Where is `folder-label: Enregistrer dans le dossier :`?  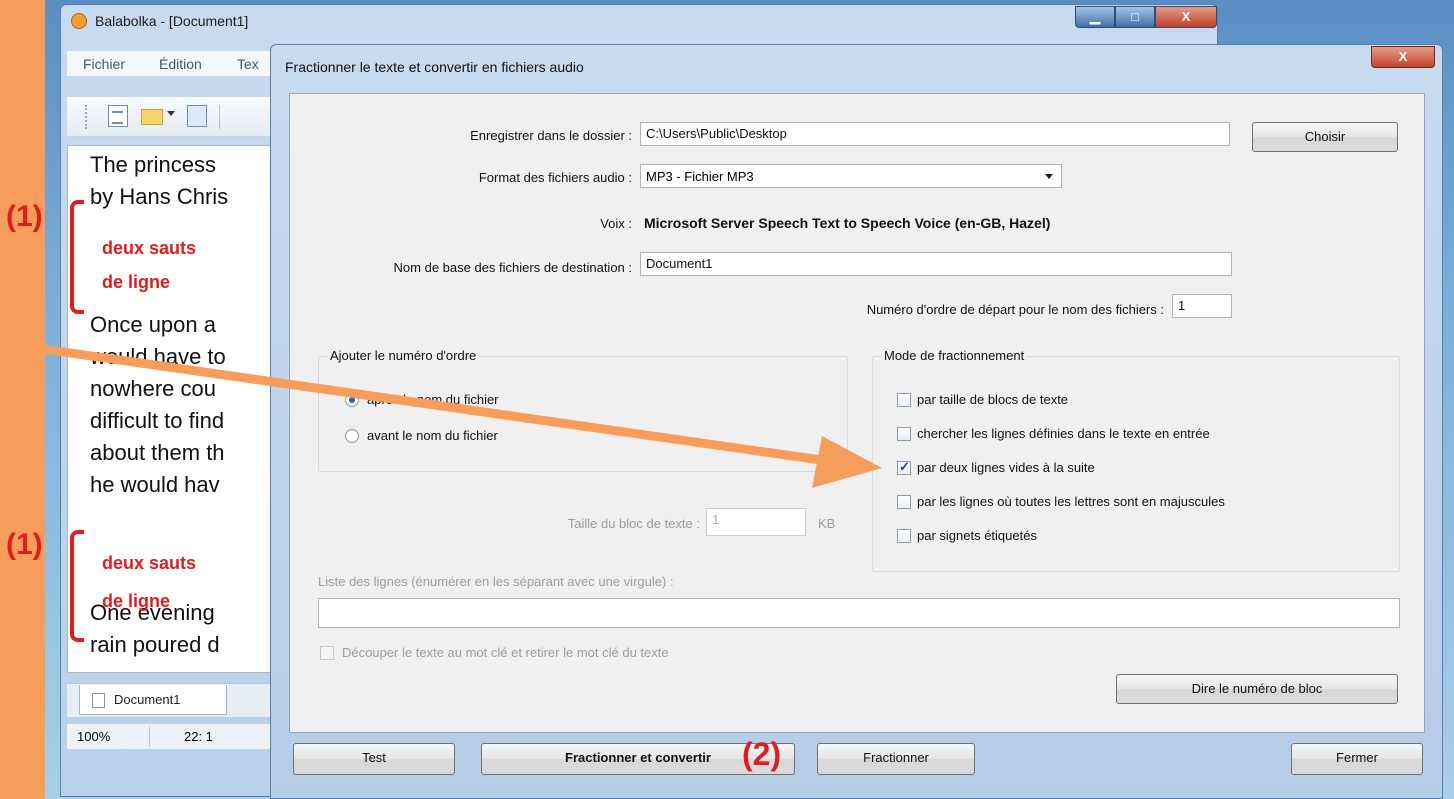 folder-label: Enregistrer dans le dossier : is located at coordinates (551, 135).